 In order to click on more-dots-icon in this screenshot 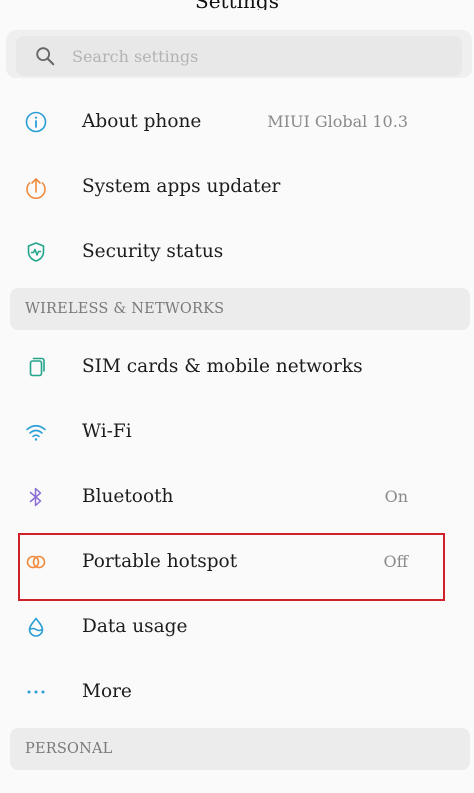, I will do `click(36, 692)`.